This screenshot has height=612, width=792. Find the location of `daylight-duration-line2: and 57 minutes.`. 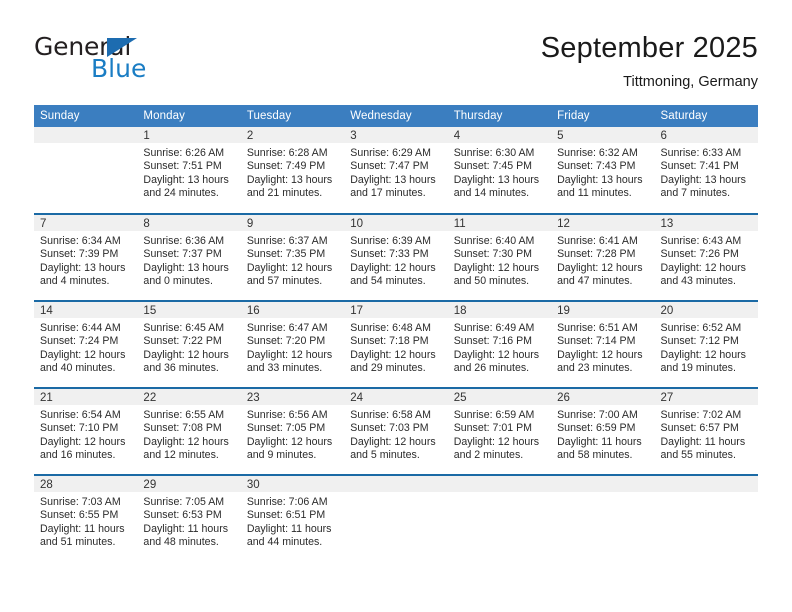

daylight-duration-line2: and 57 minutes. is located at coordinates (284, 281).